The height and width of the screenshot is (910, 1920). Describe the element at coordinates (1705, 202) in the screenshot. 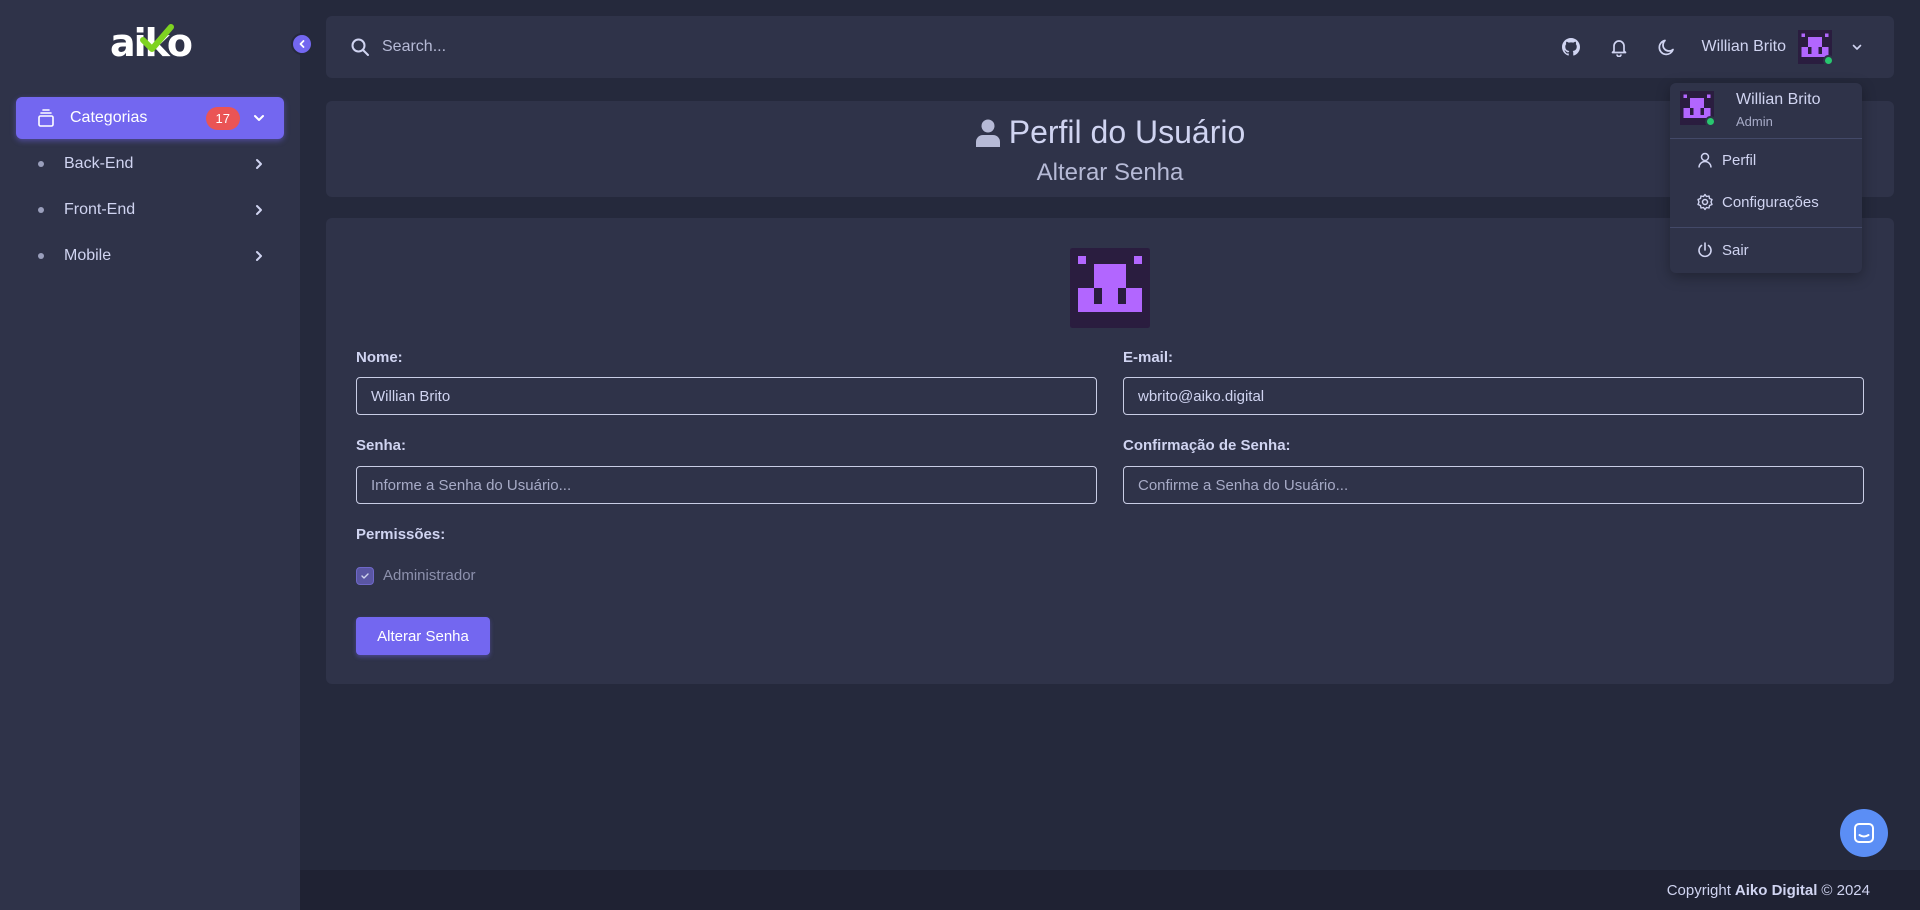

I see `gear-icon` at that location.